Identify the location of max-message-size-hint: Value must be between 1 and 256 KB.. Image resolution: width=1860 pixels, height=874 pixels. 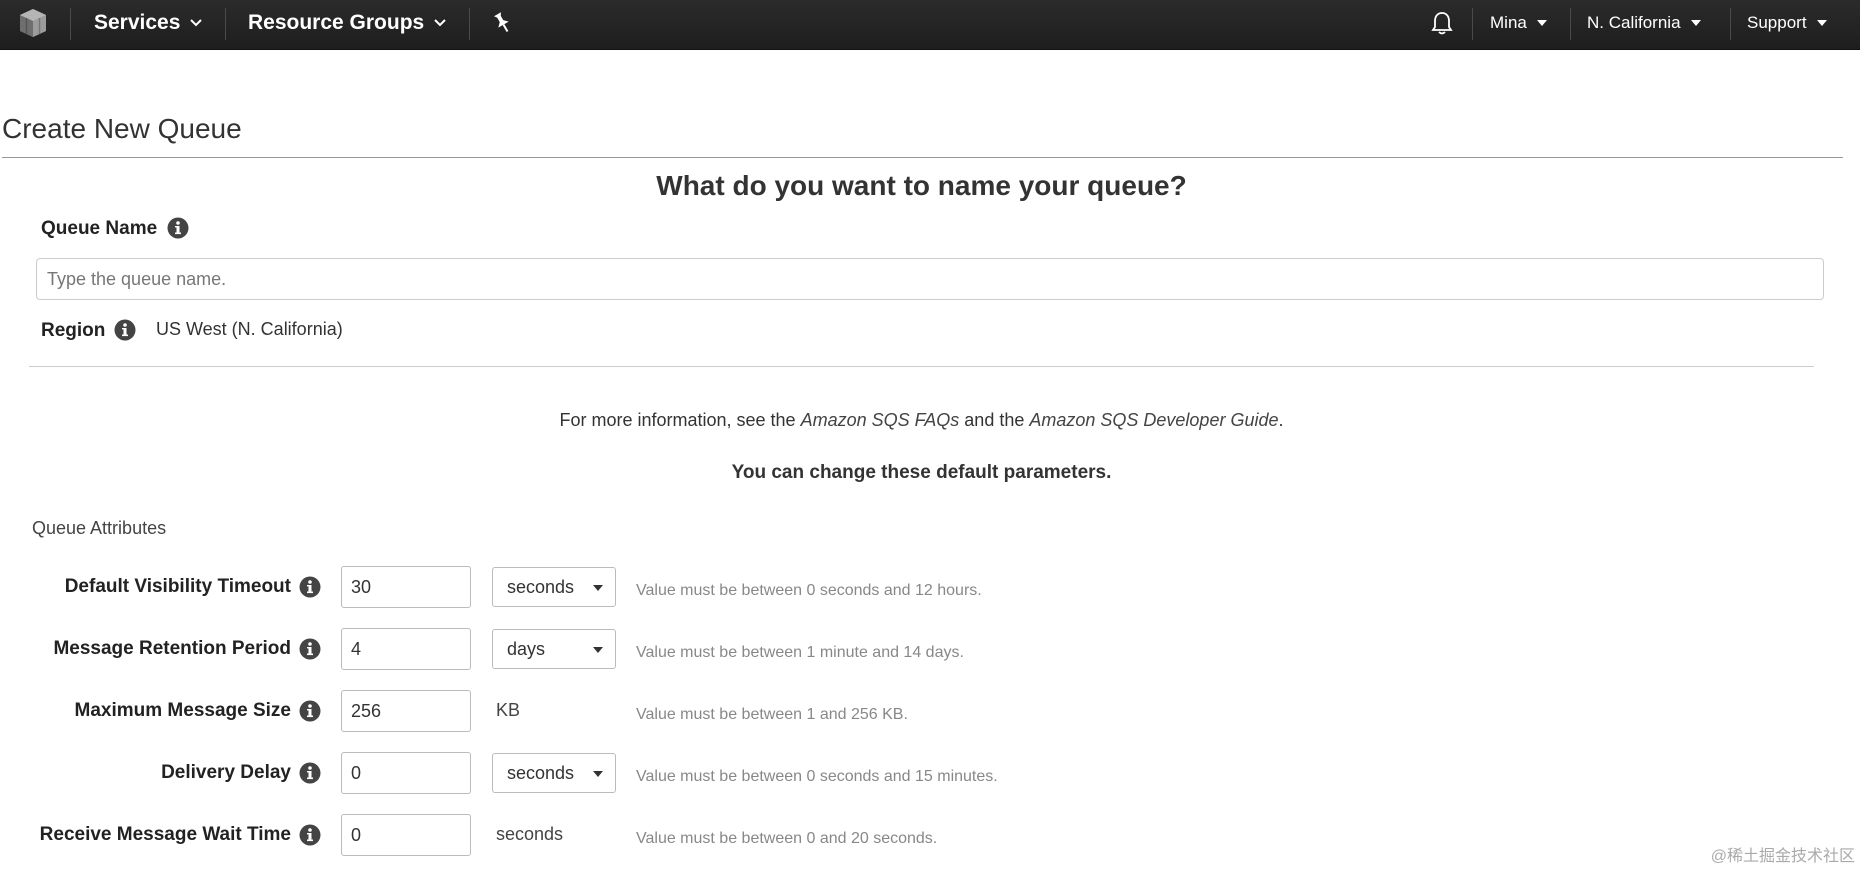
(772, 714).